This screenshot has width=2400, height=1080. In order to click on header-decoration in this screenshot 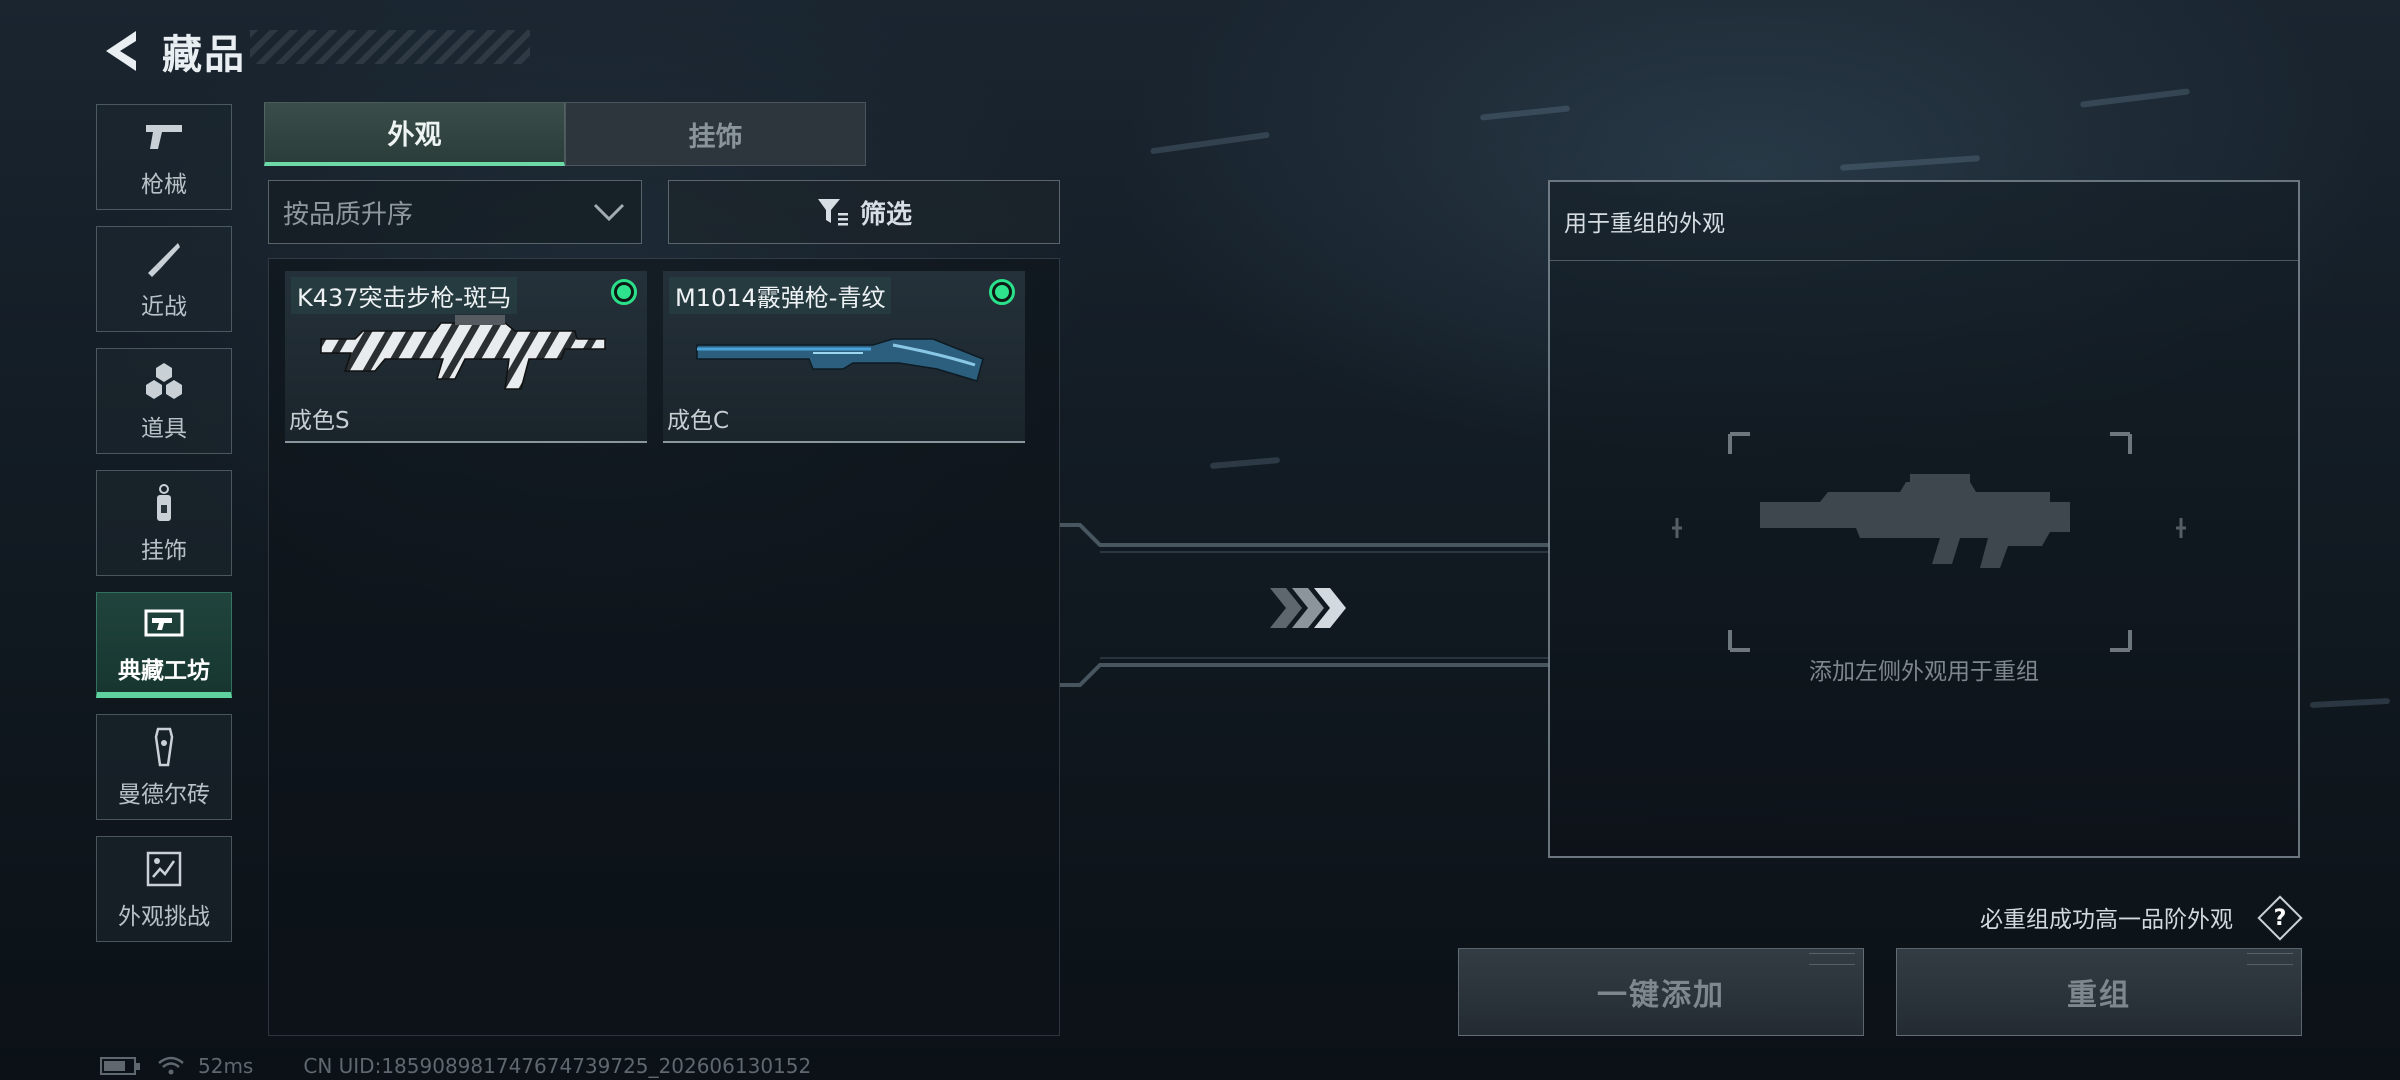, I will do `click(390, 47)`.